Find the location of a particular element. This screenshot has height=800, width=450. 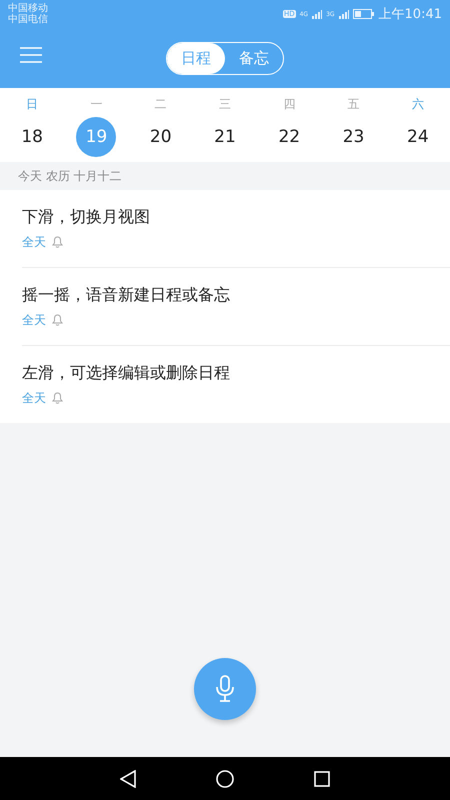

microphone-button is located at coordinates (225, 689).